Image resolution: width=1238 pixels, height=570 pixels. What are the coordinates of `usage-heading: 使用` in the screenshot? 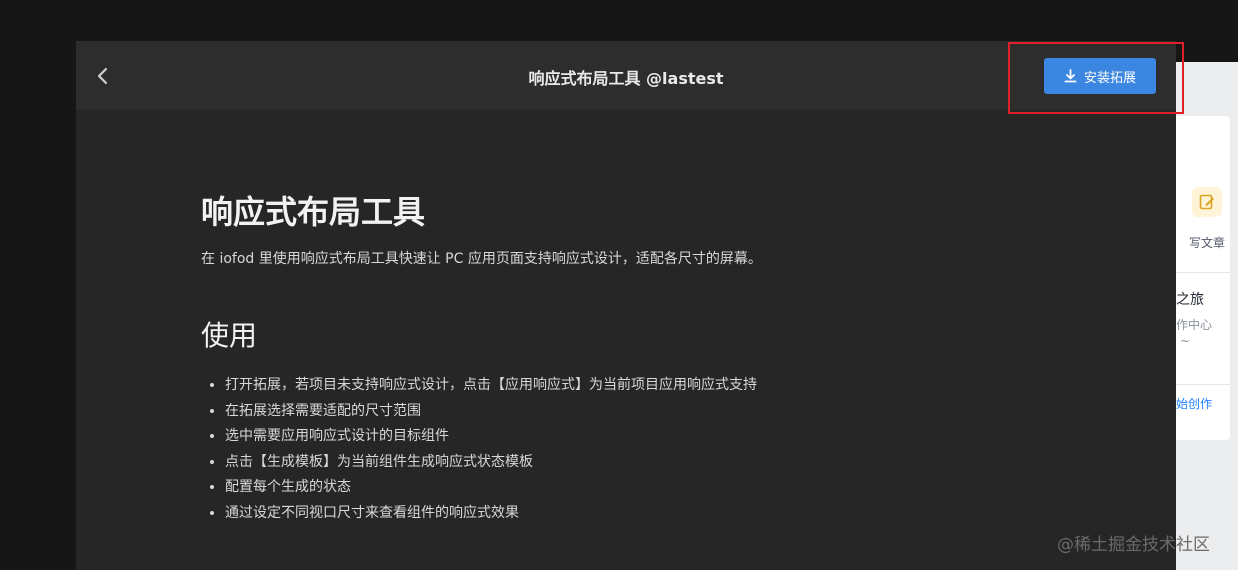 It's located at (229, 335).